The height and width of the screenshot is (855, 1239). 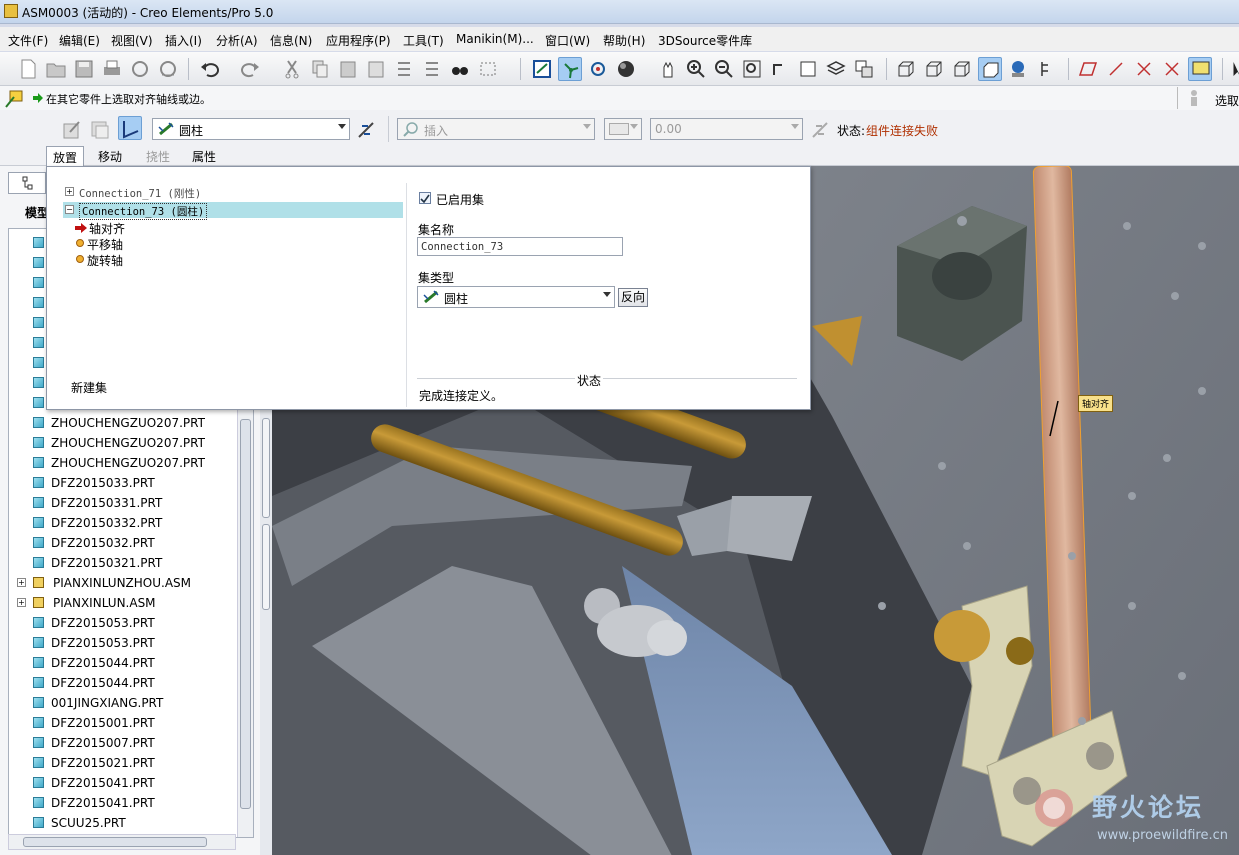 I want to click on new-set-link: 新建集, so click(x=89, y=387).